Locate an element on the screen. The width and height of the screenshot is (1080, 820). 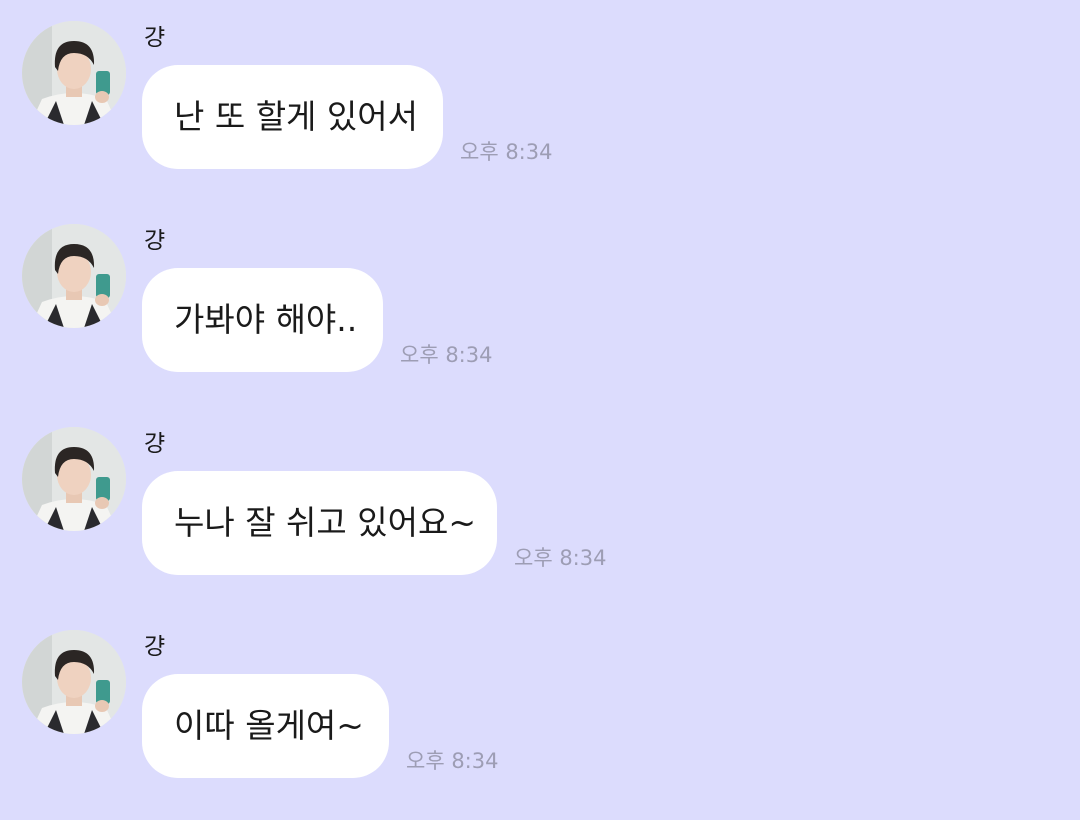
message-bubble: 가봐야 해야.. is located at coordinates (262, 320).